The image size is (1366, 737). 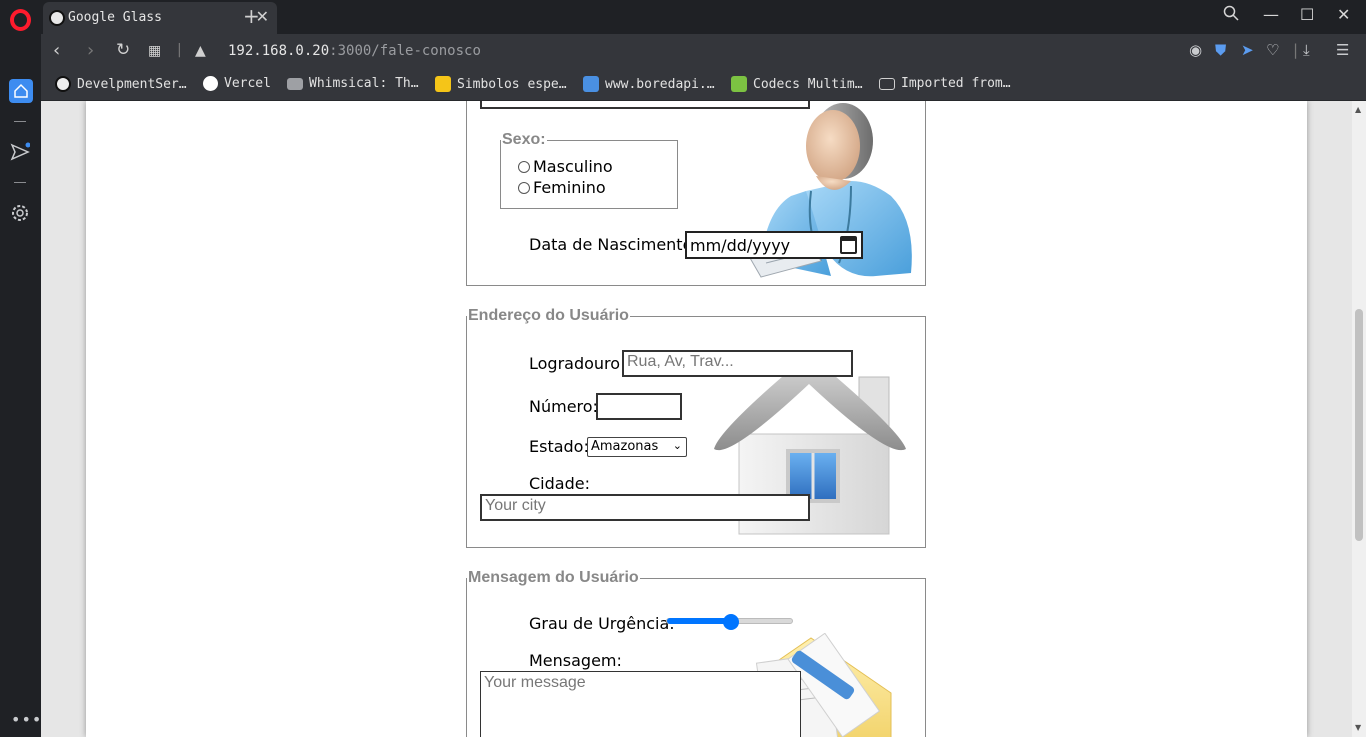 I want to click on download-icon: ⤓, so click(x=1306, y=50).